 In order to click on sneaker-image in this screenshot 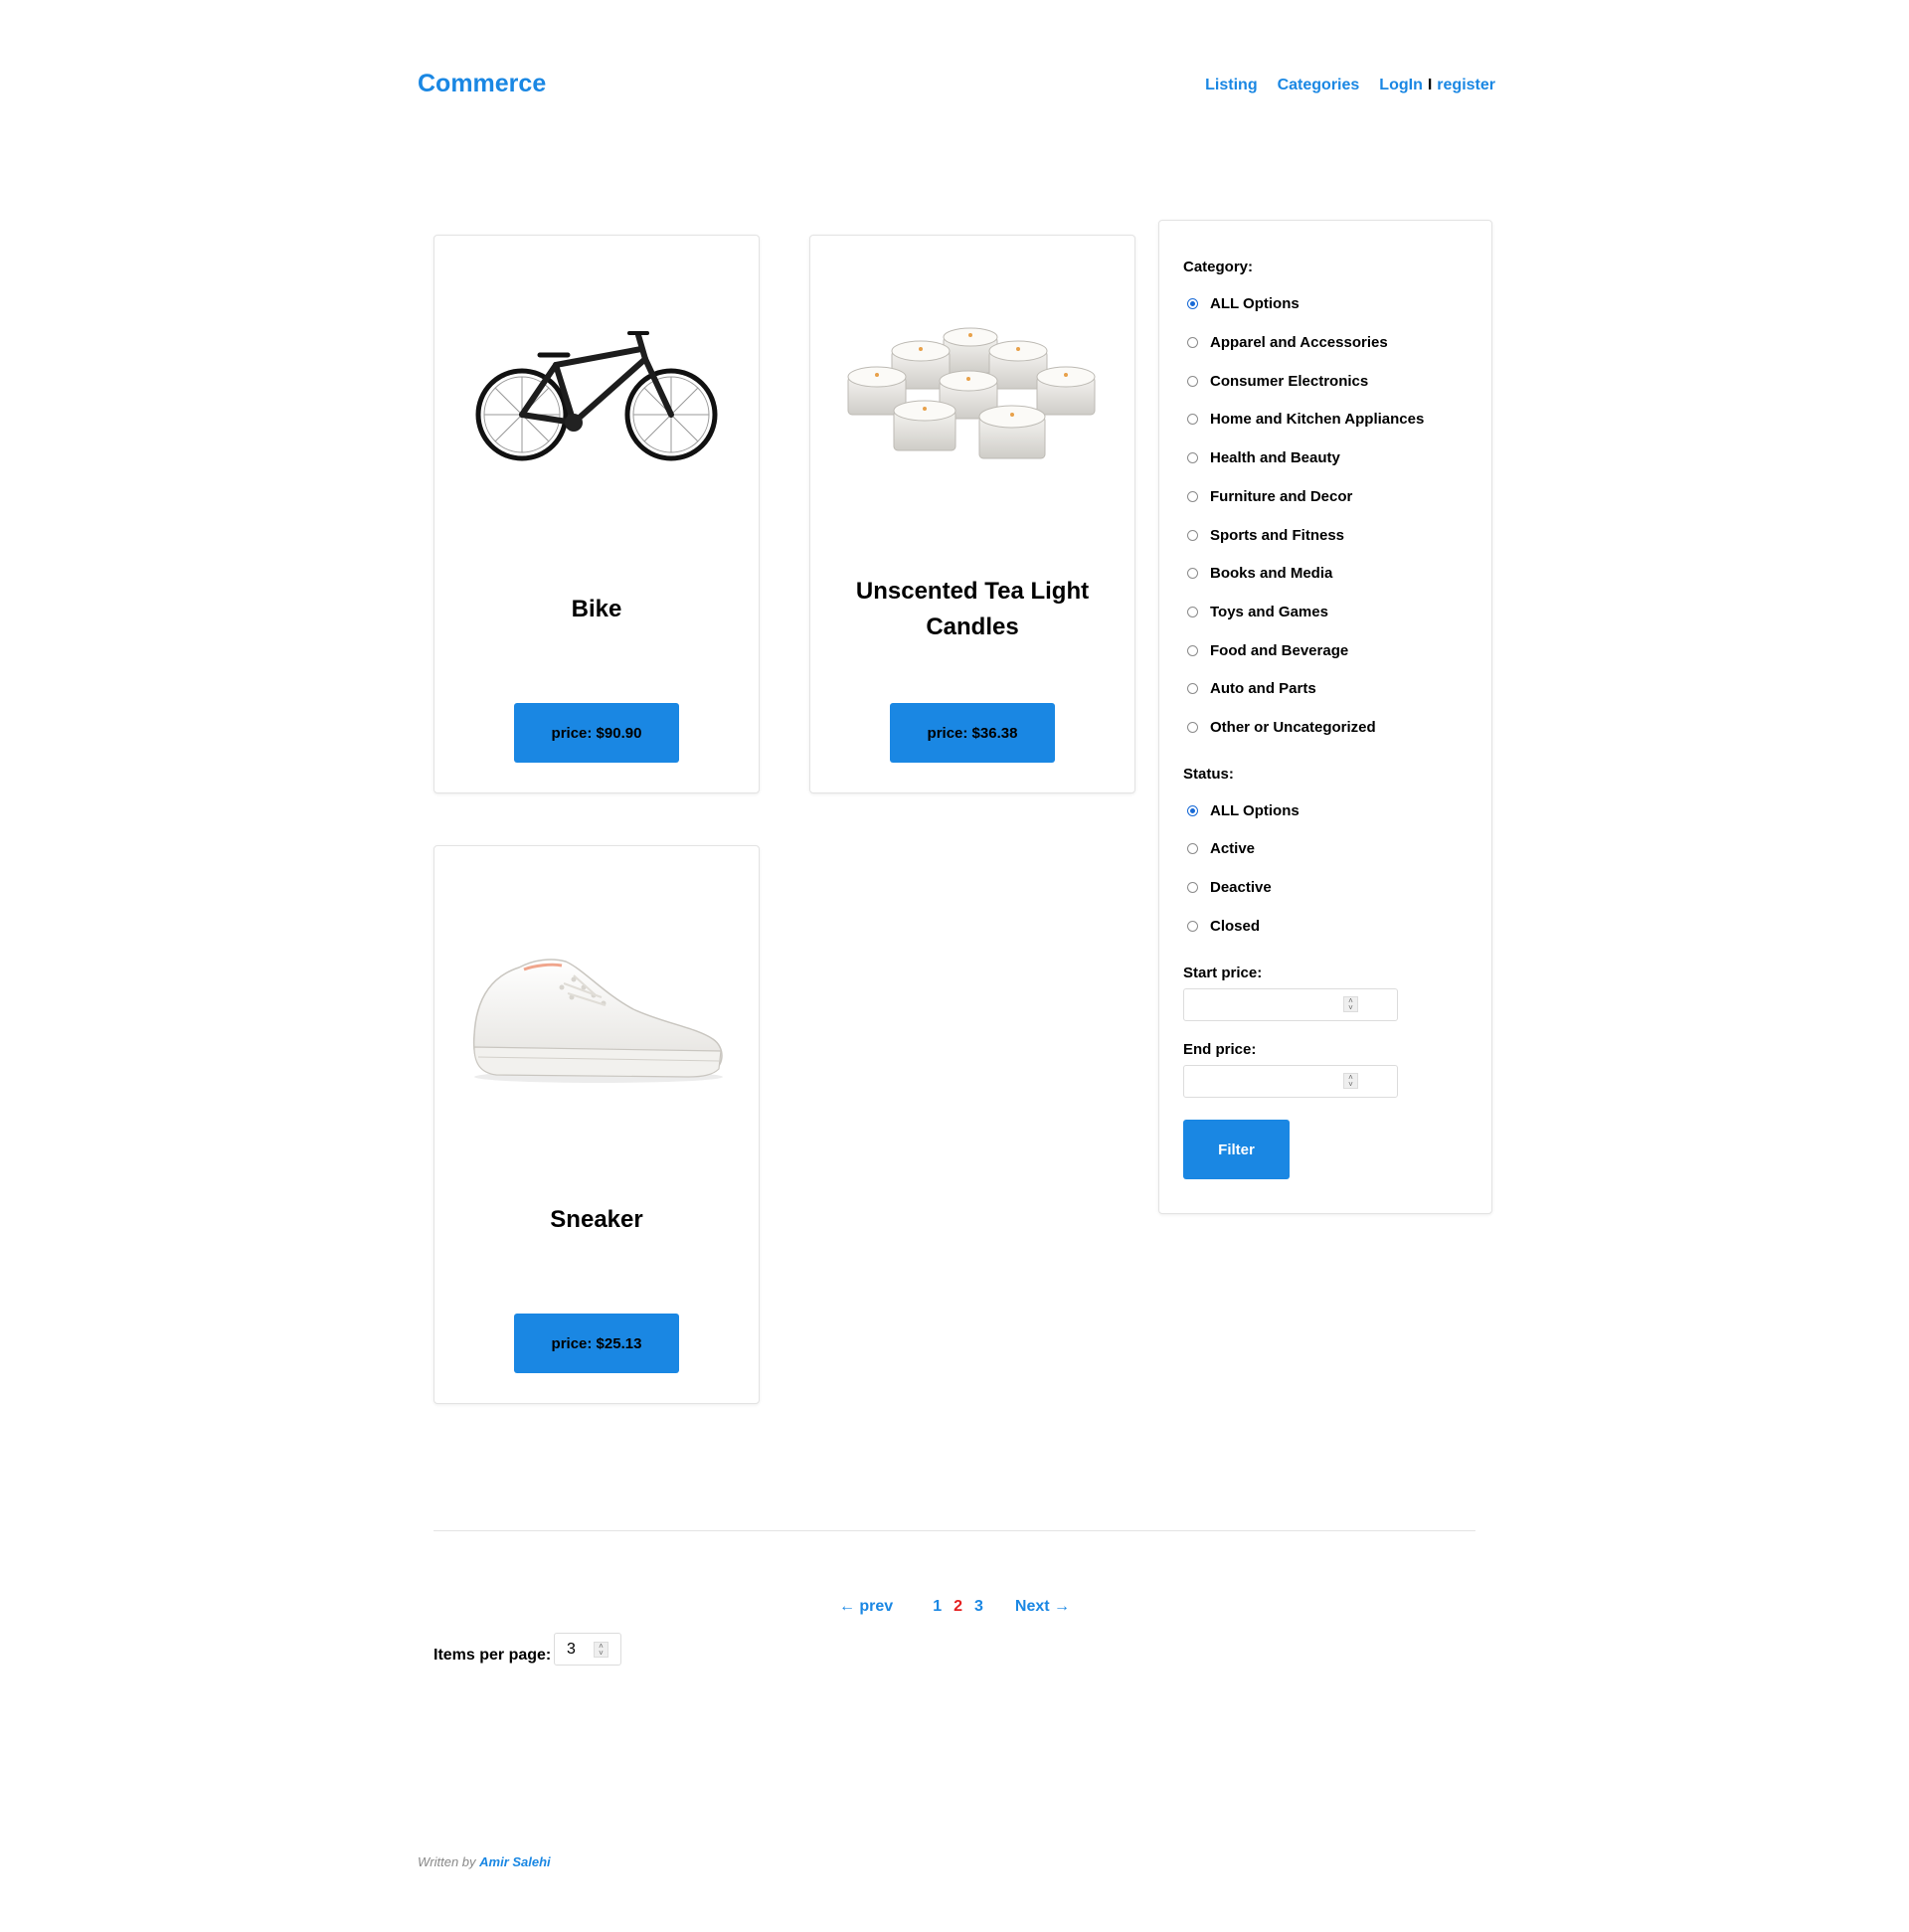, I will do `click(596, 1011)`.